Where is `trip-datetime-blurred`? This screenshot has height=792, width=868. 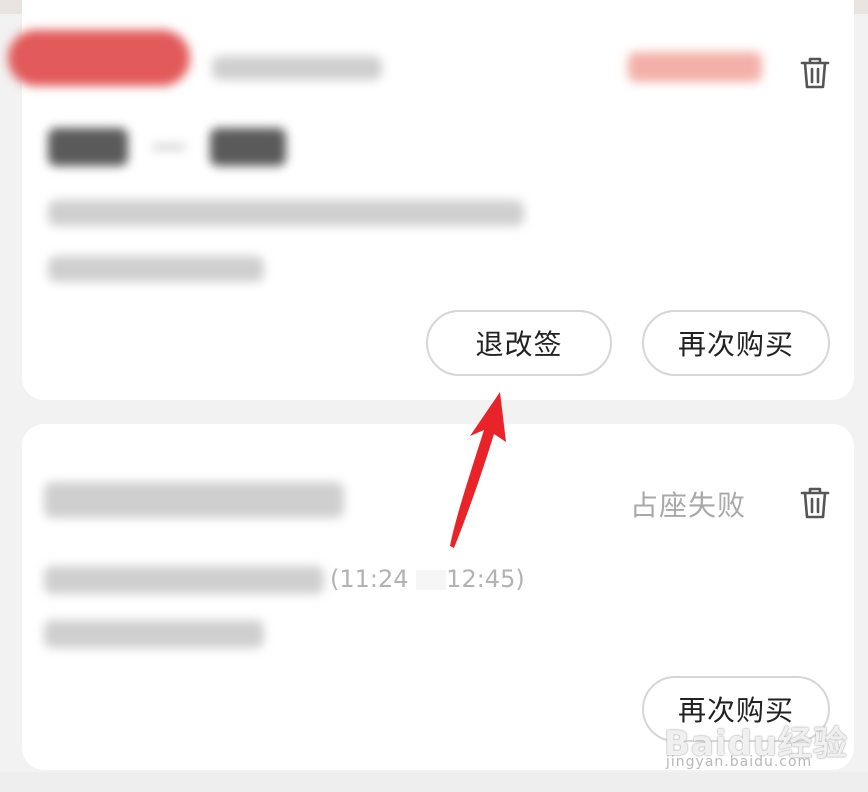
trip-datetime-blurred is located at coordinates (286, 213).